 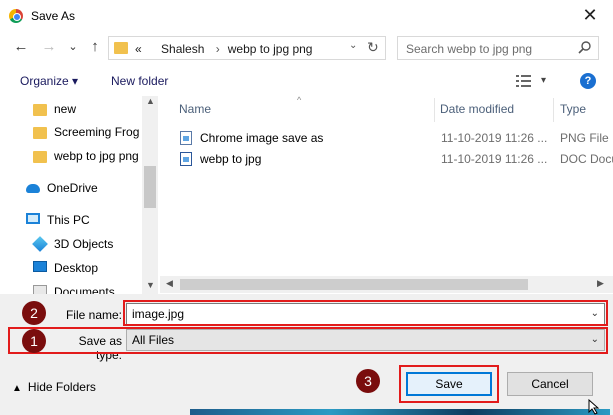 I want to click on column-header-type: Type, so click(x=573, y=109).